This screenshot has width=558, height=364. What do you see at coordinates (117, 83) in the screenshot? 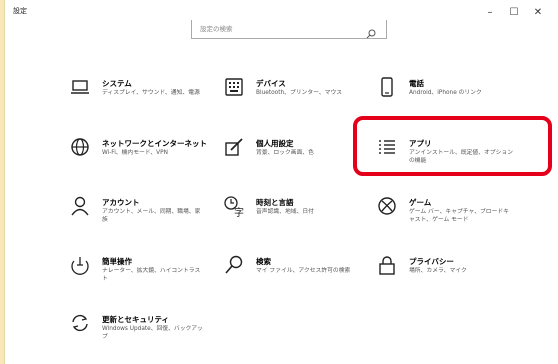
I see `tile-name: システム` at bounding box center [117, 83].